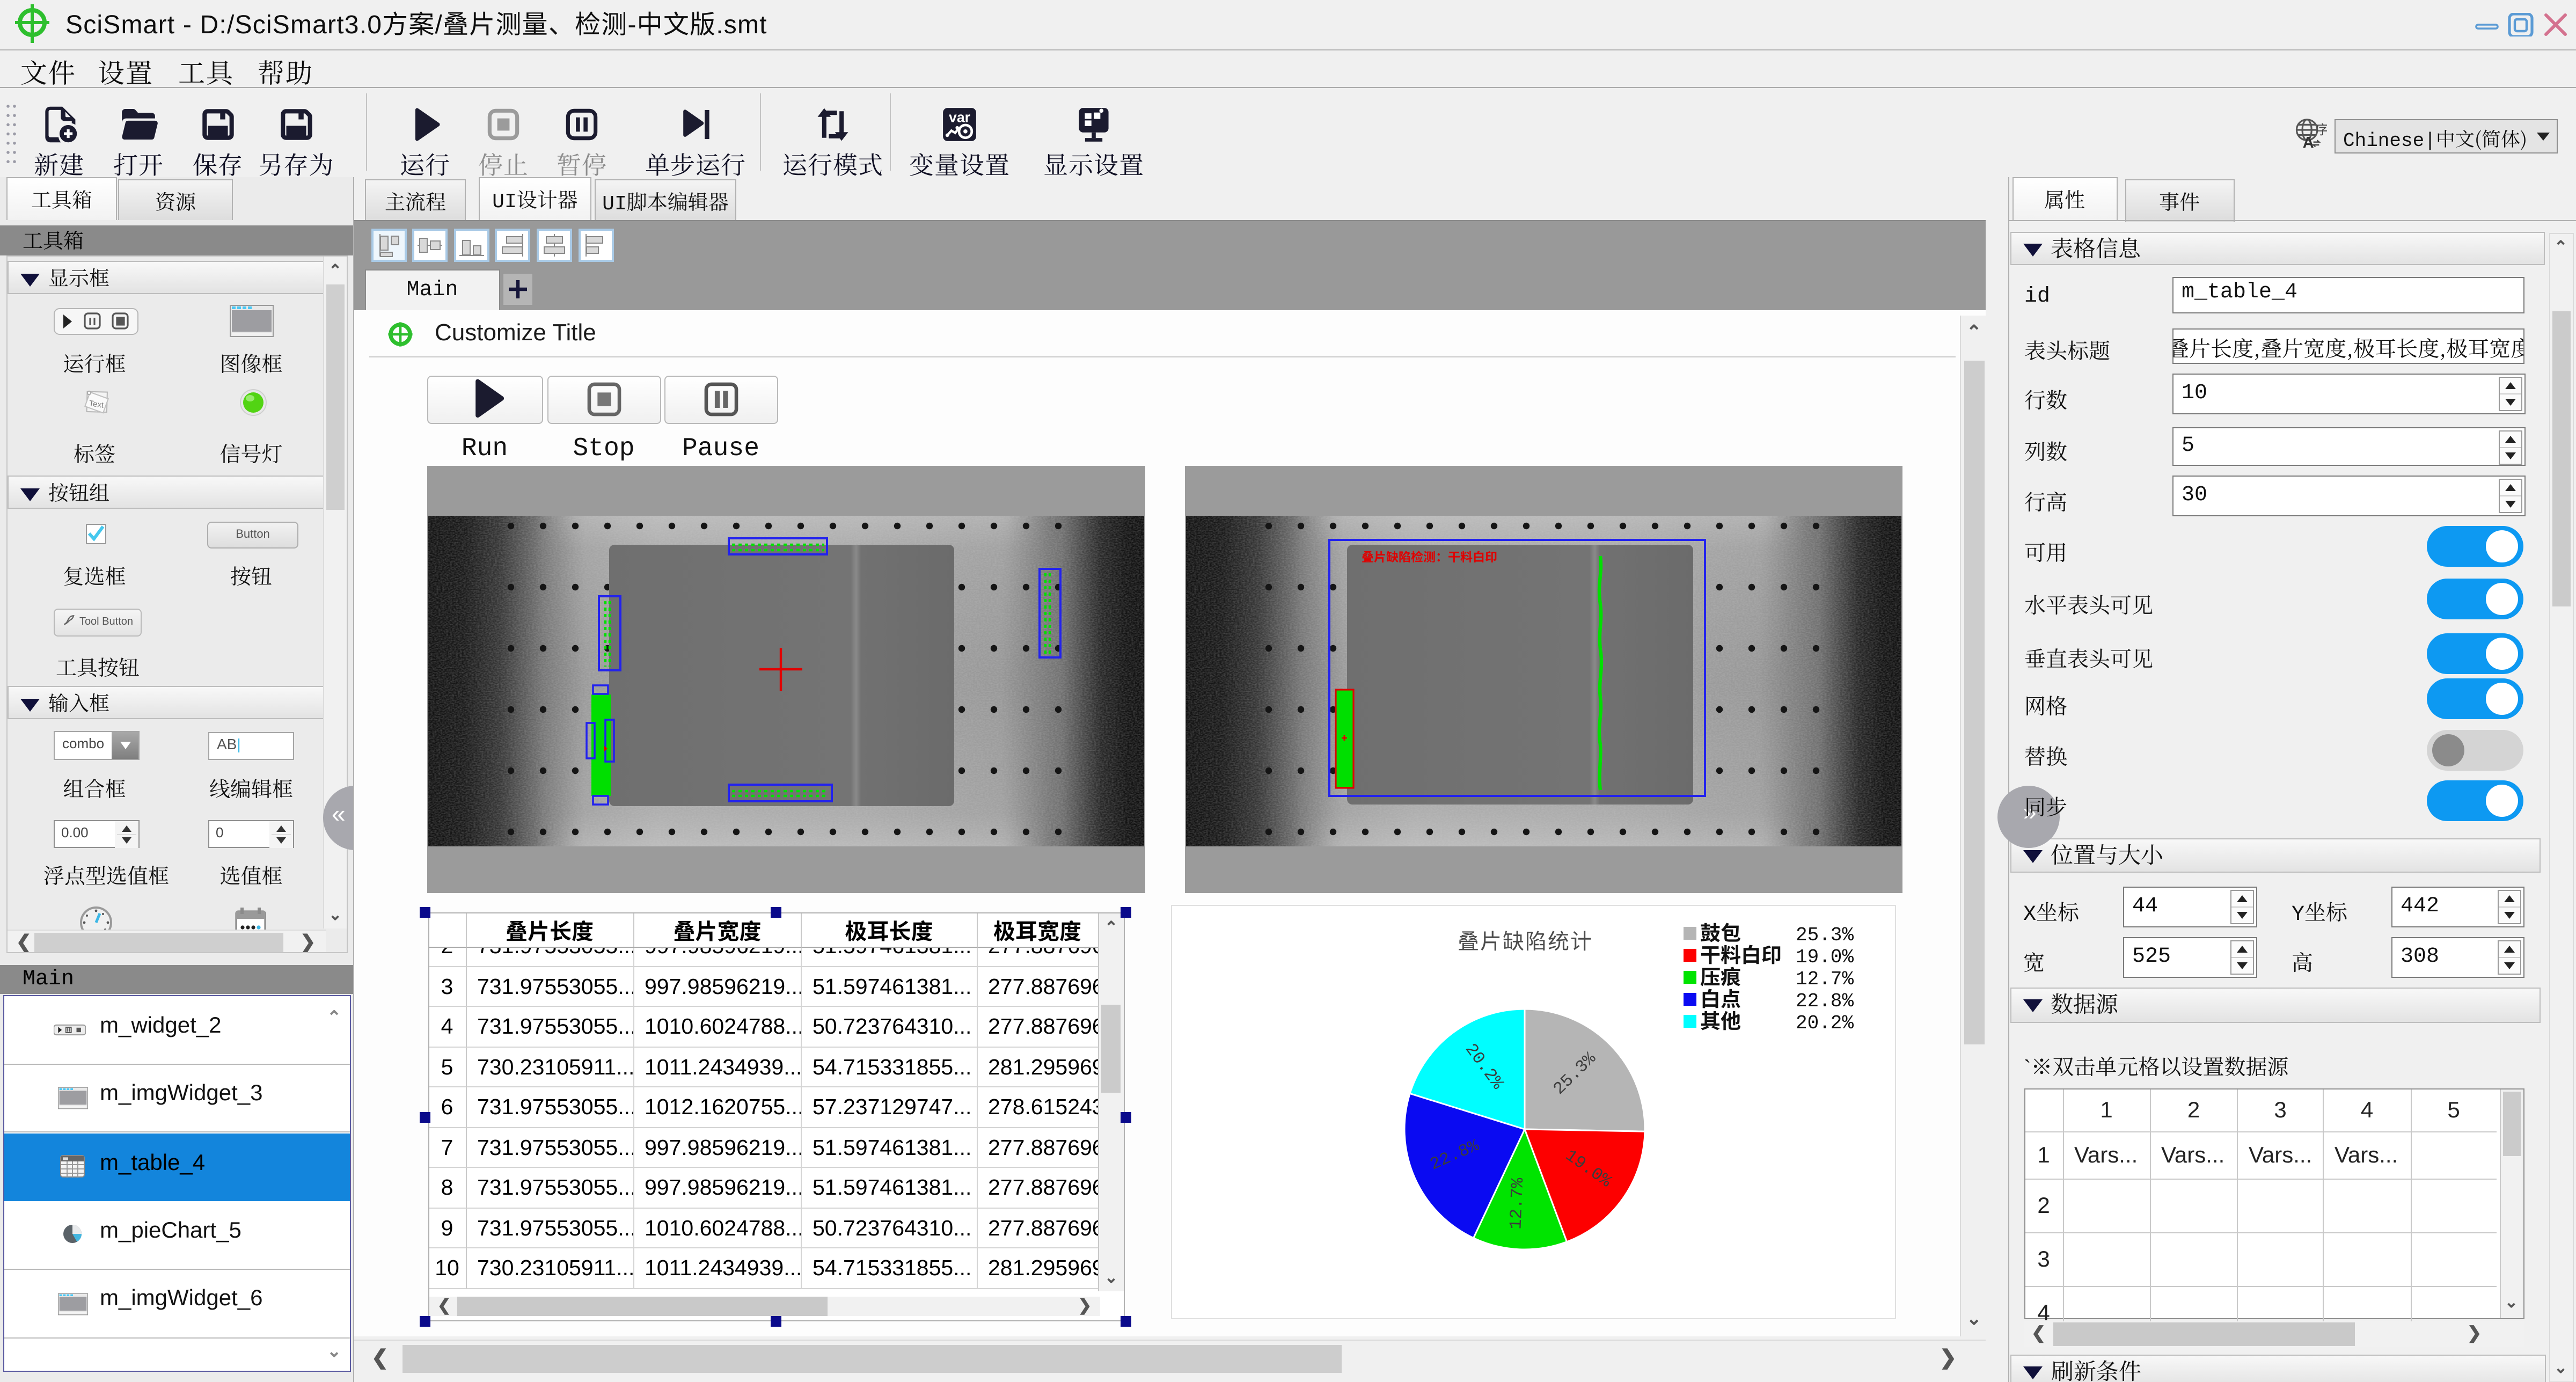  I want to click on svg-text: A, so click(2308, 142).